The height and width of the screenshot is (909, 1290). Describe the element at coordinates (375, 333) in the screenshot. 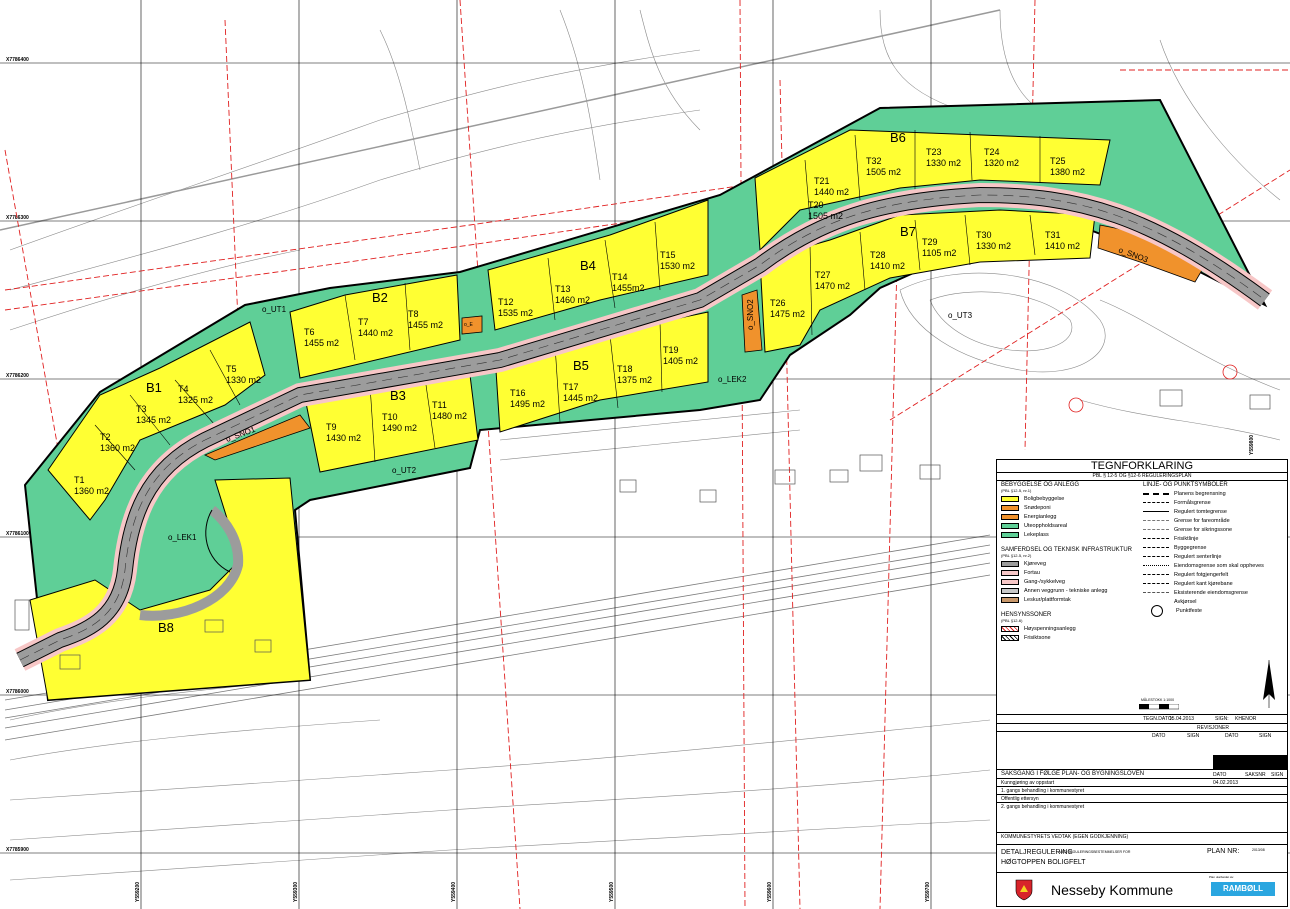

I see `plot-area: 1440 m2` at that location.